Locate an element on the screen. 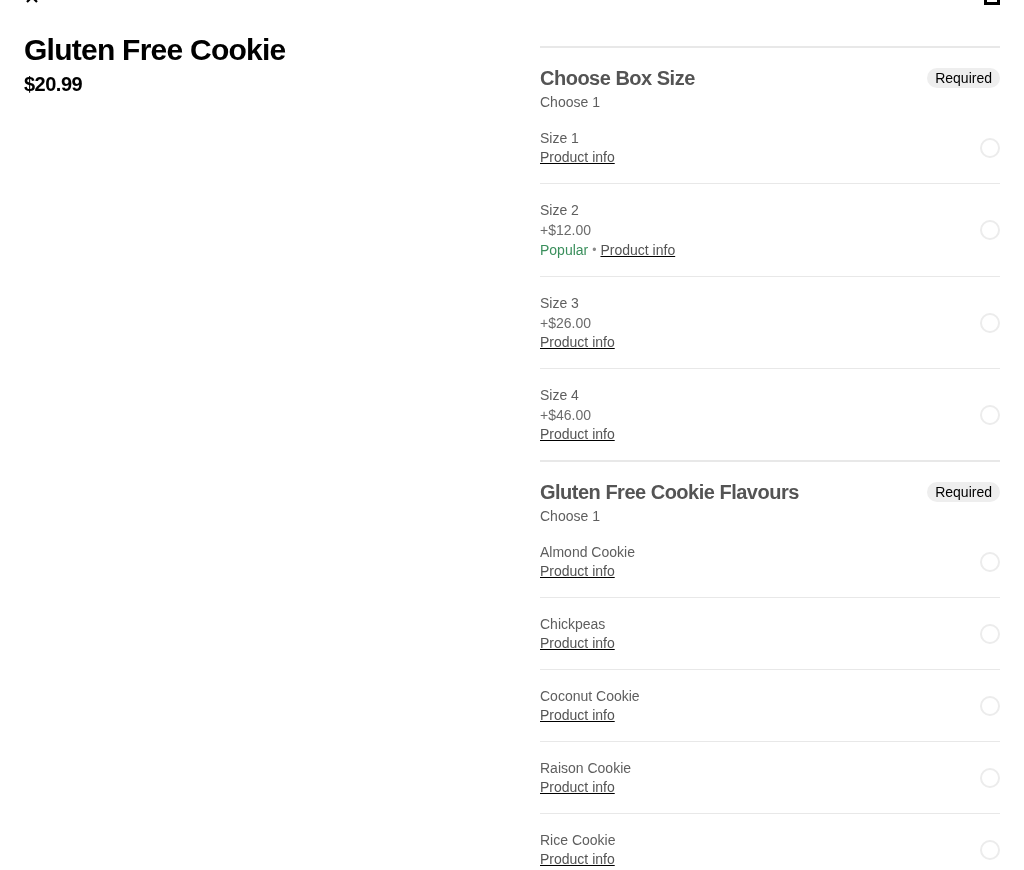 This screenshot has height=870, width=1024. option-name: Size 1 is located at coordinates (559, 138).